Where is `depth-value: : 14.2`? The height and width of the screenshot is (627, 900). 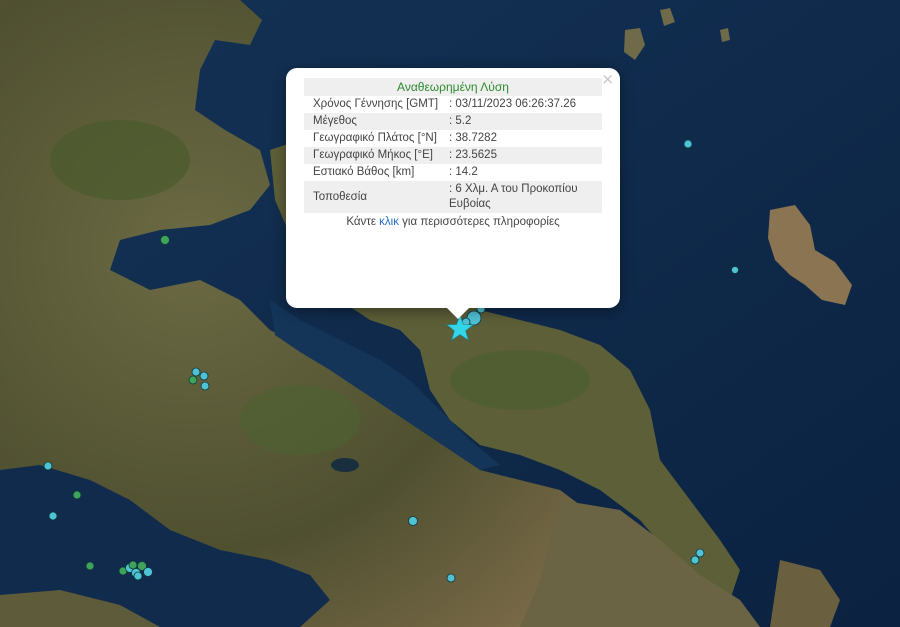
depth-value: : 14.2 is located at coordinates (463, 172).